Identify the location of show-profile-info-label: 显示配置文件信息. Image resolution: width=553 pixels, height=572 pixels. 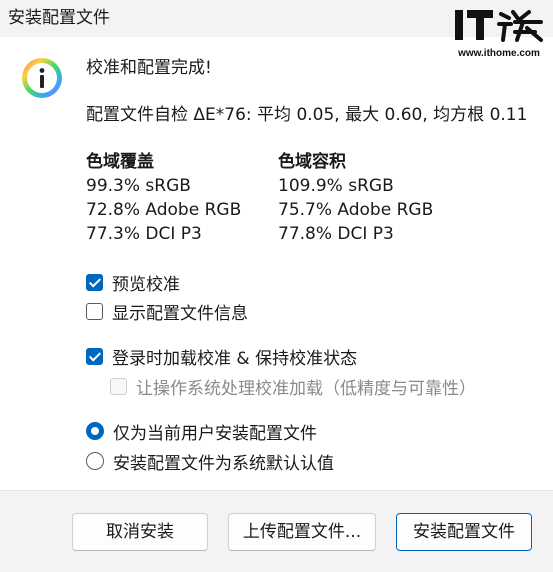
(180, 313).